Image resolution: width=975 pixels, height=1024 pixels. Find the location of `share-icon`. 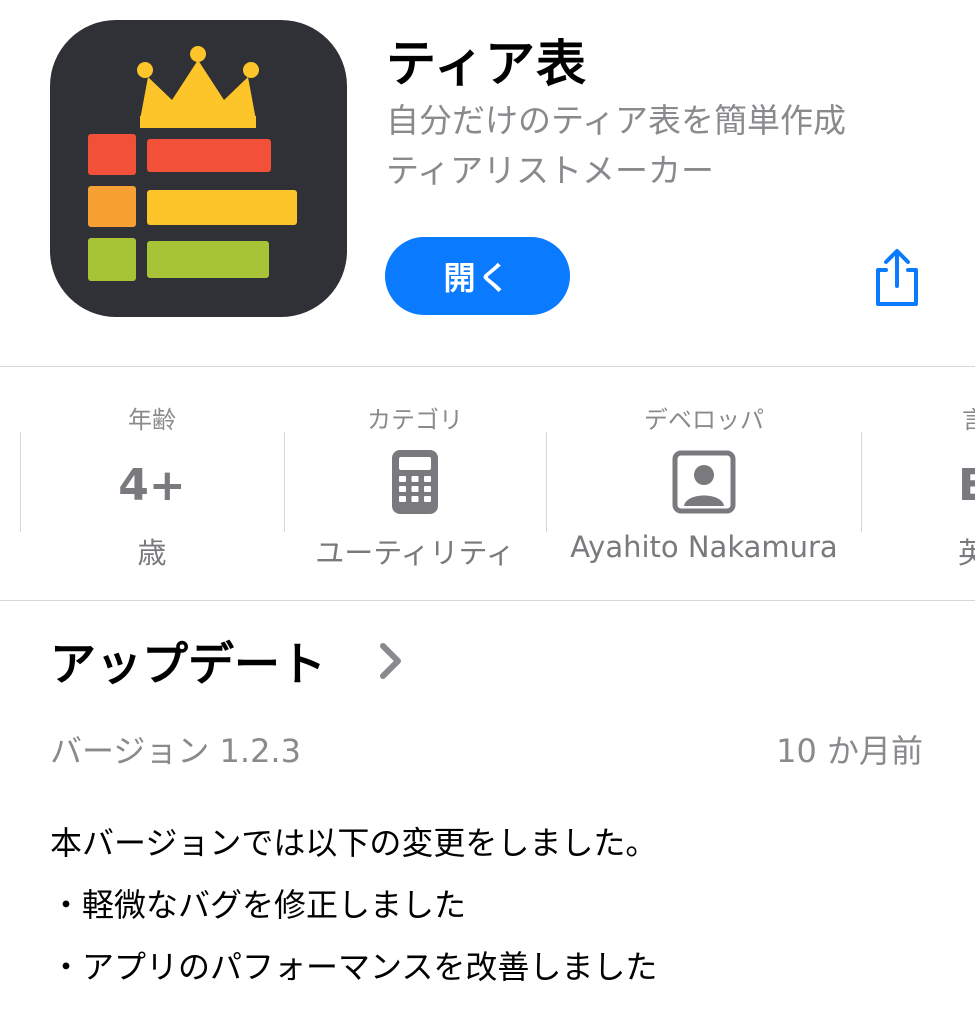

share-icon is located at coordinates (897, 277).